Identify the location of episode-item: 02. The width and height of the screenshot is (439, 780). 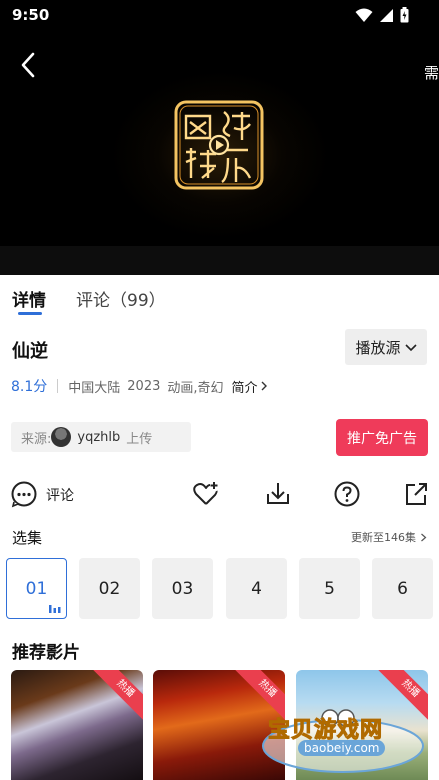
(109, 588).